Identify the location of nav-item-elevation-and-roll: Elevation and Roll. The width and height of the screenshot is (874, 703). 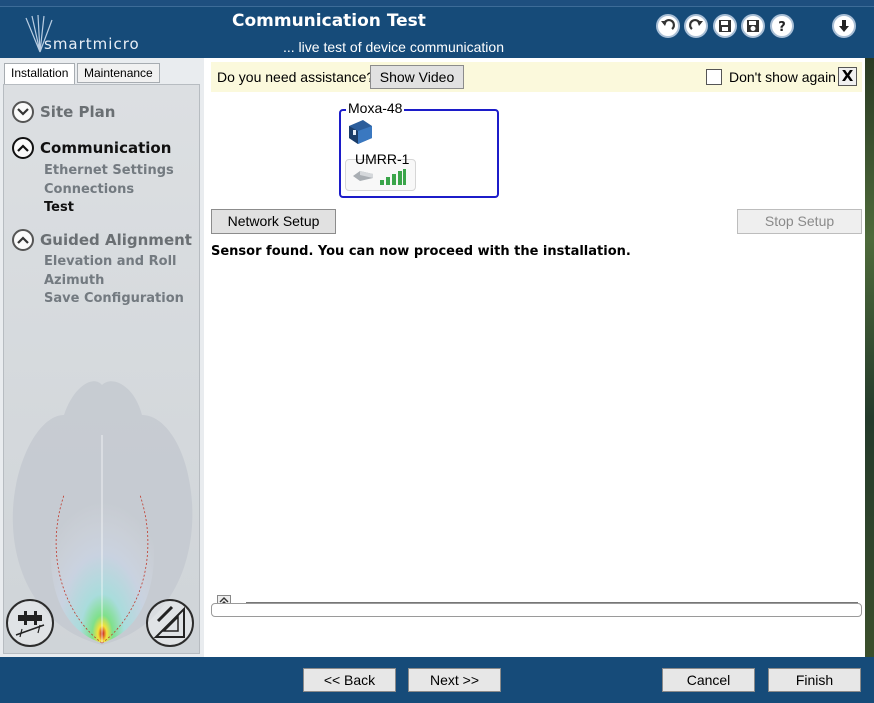
(110, 261).